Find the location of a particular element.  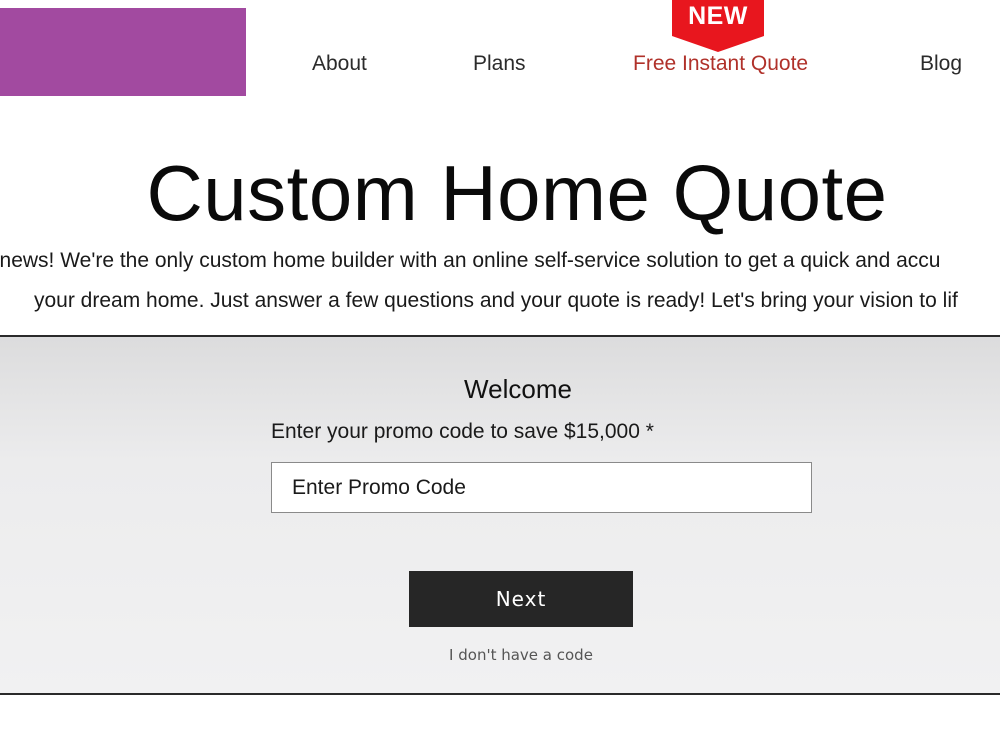

nav-plans-link: Plans is located at coordinates (499, 64).